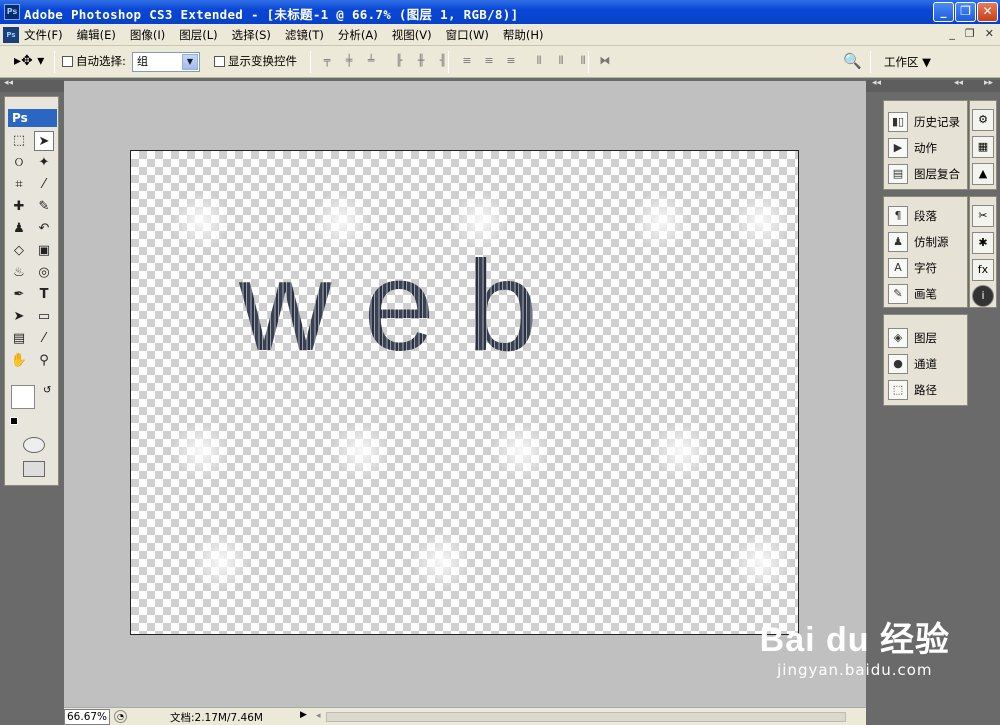  Describe the element at coordinates (988, 83) in the screenshot. I see `expand-icon: ▸▸` at that location.